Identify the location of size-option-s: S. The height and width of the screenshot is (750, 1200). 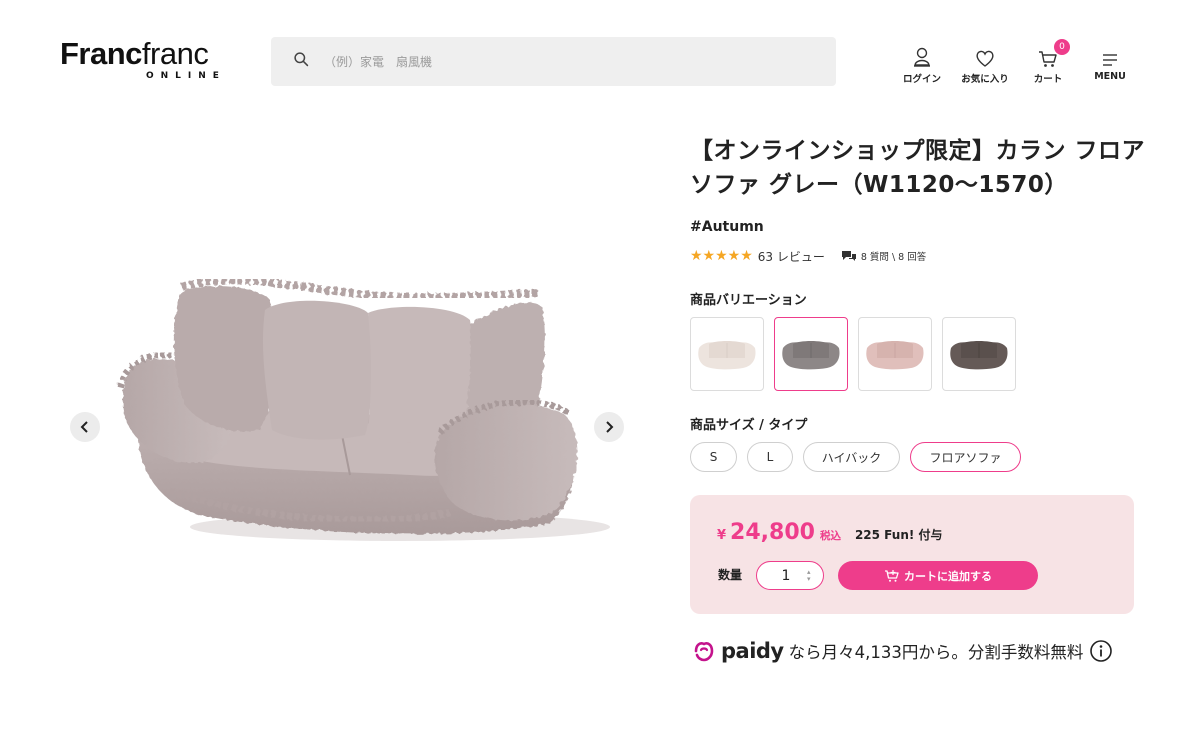
(713, 457).